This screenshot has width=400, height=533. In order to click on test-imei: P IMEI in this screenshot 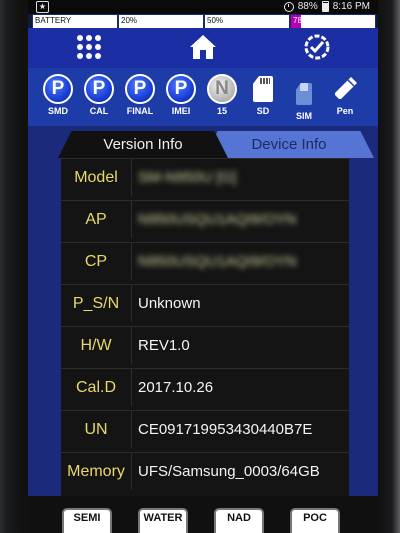, I will do `click(181, 95)`.